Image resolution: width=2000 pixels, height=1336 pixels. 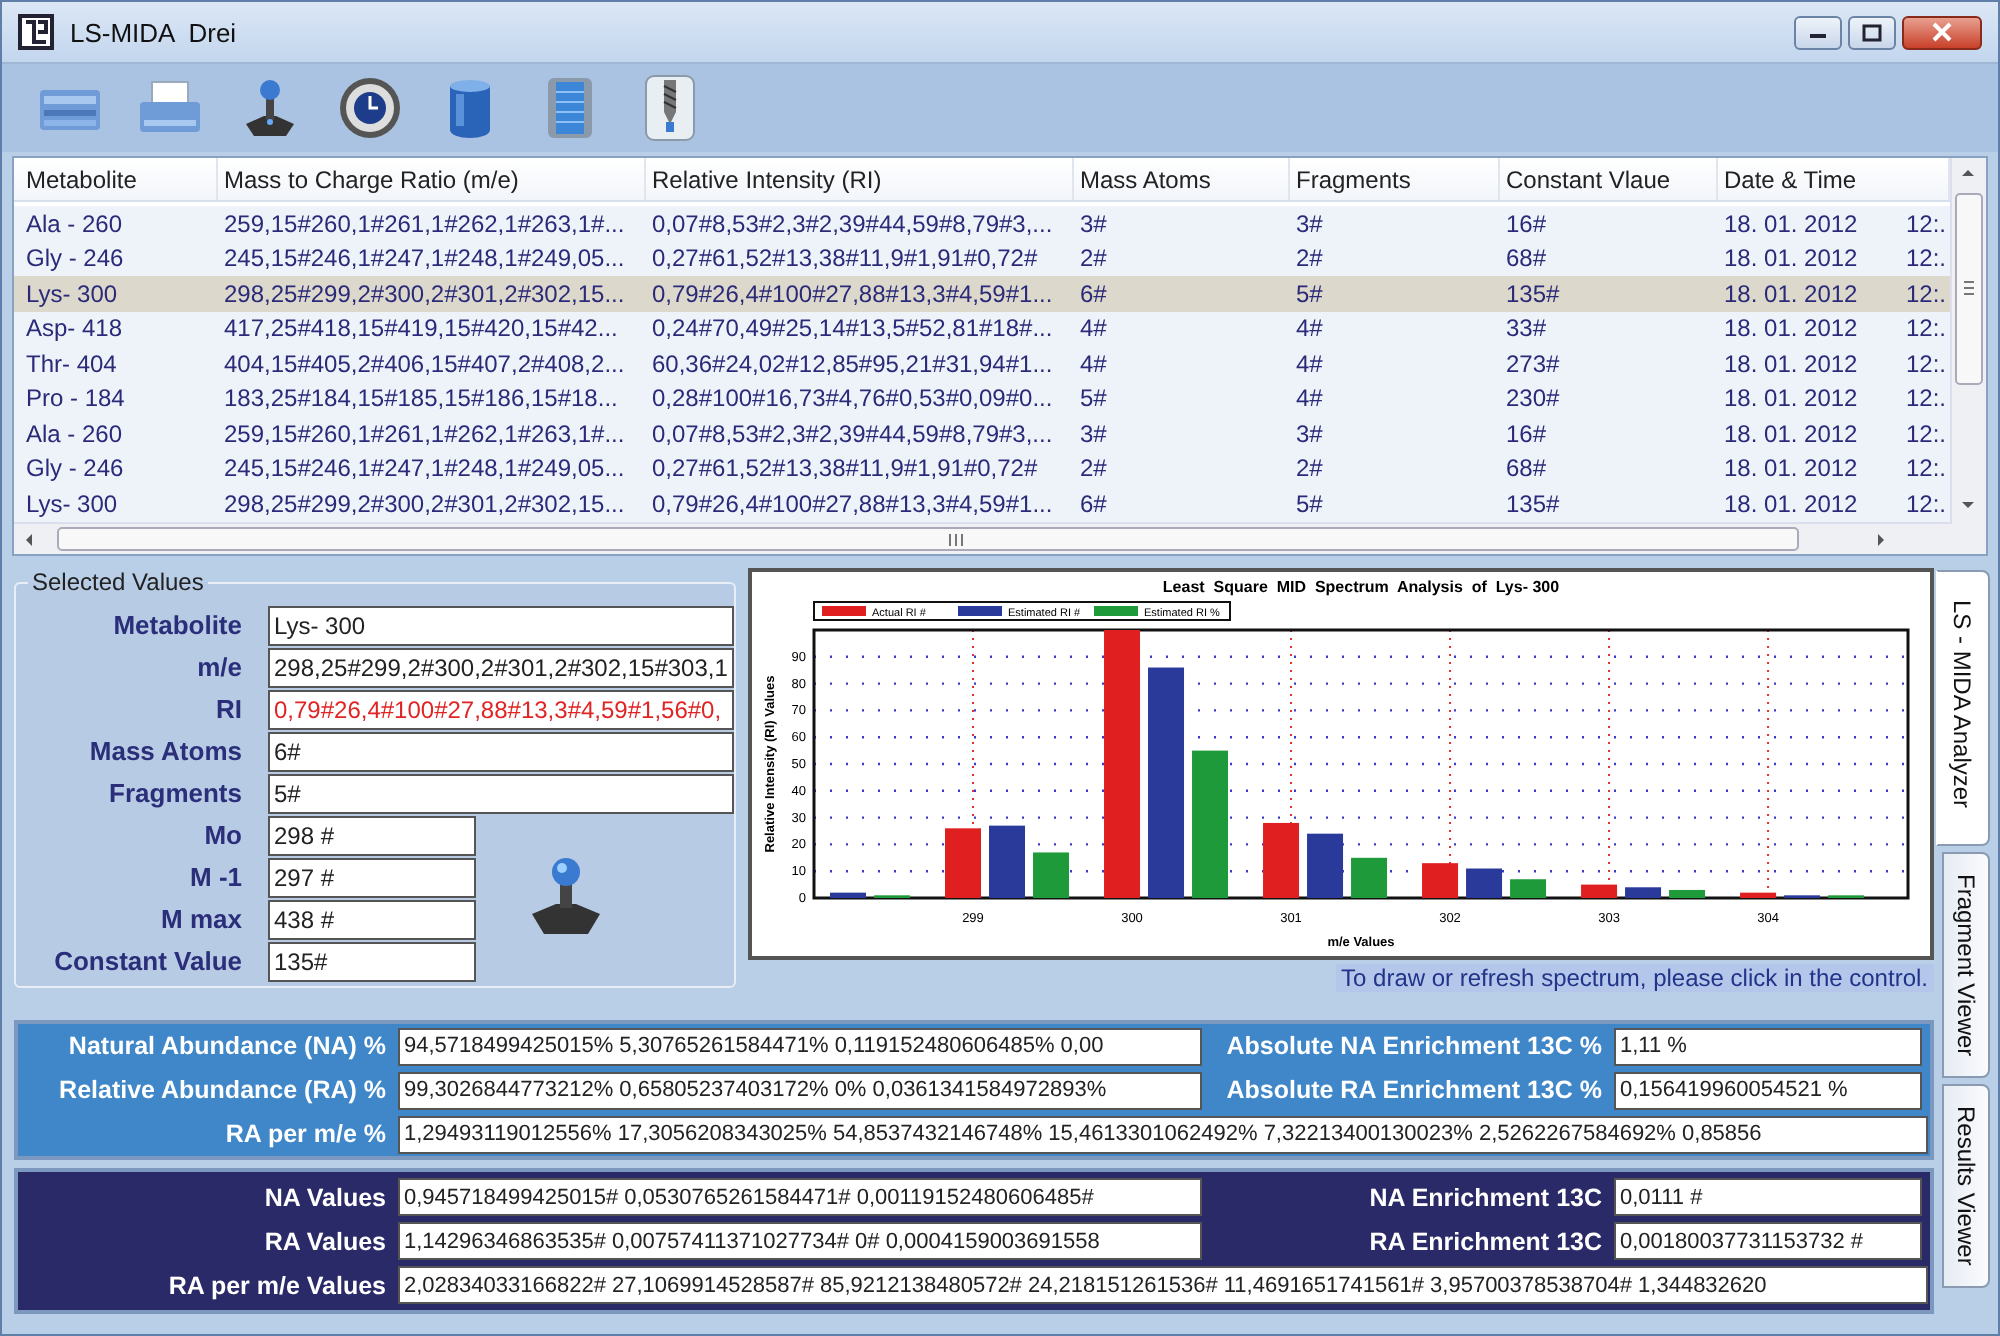 I want to click on table-row: Asp- 418 417,25#418,15#419,15#420,15#42... 0,24#70,49#25,14#13,5#52,81#18#... 4# 4# 33# 18. 01. 2012 12:., so click(x=982, y=328).